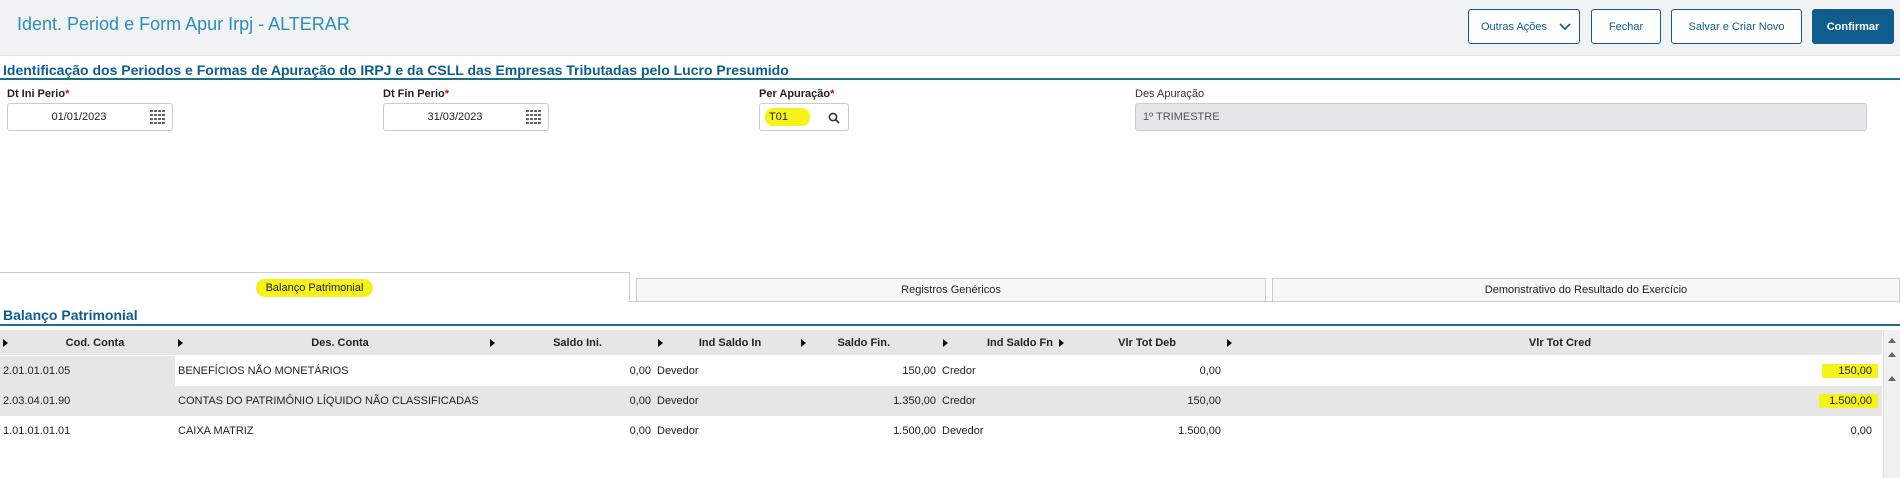  I want to click on vertical-scrollbar, so click(1891, 404).